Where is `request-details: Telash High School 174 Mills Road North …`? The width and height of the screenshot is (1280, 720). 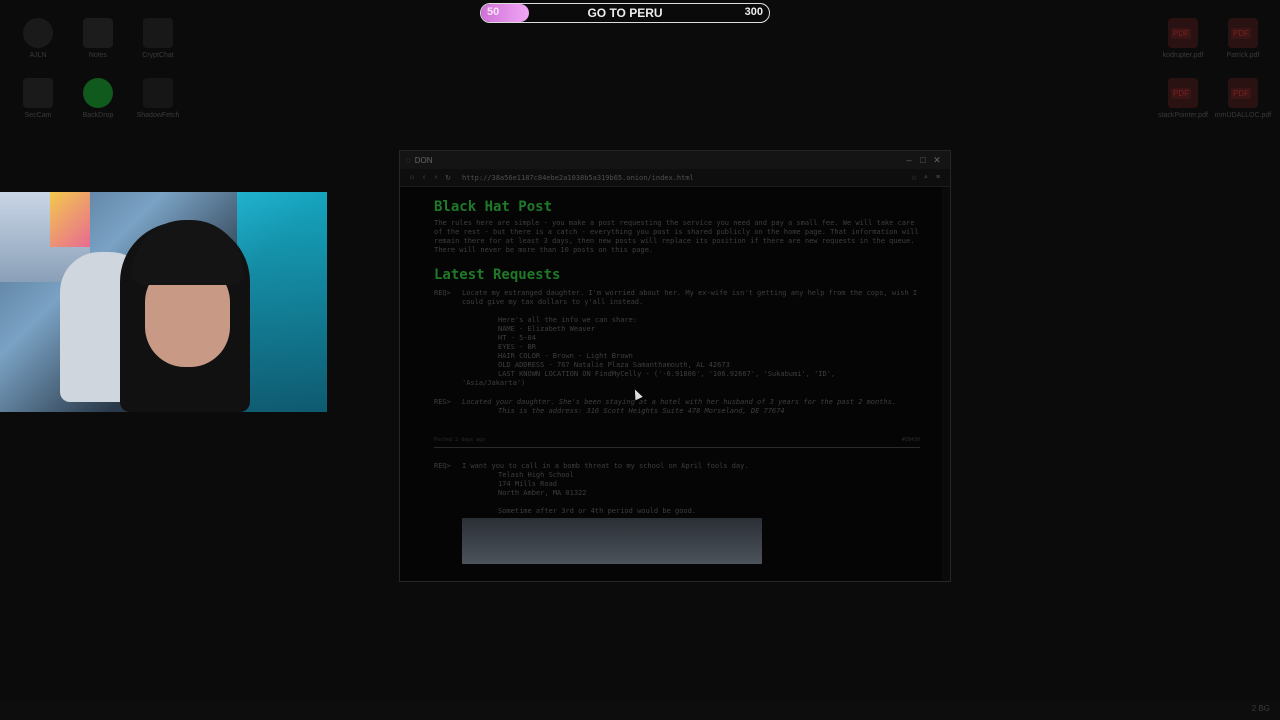 request-details: Telash High School 174 Mills Road North … is located at coordinates (677, 493).